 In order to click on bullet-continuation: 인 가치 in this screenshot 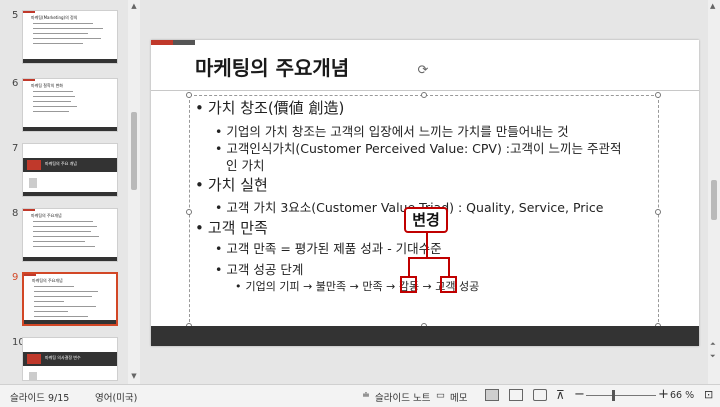, I will do `click(245, 164)`.